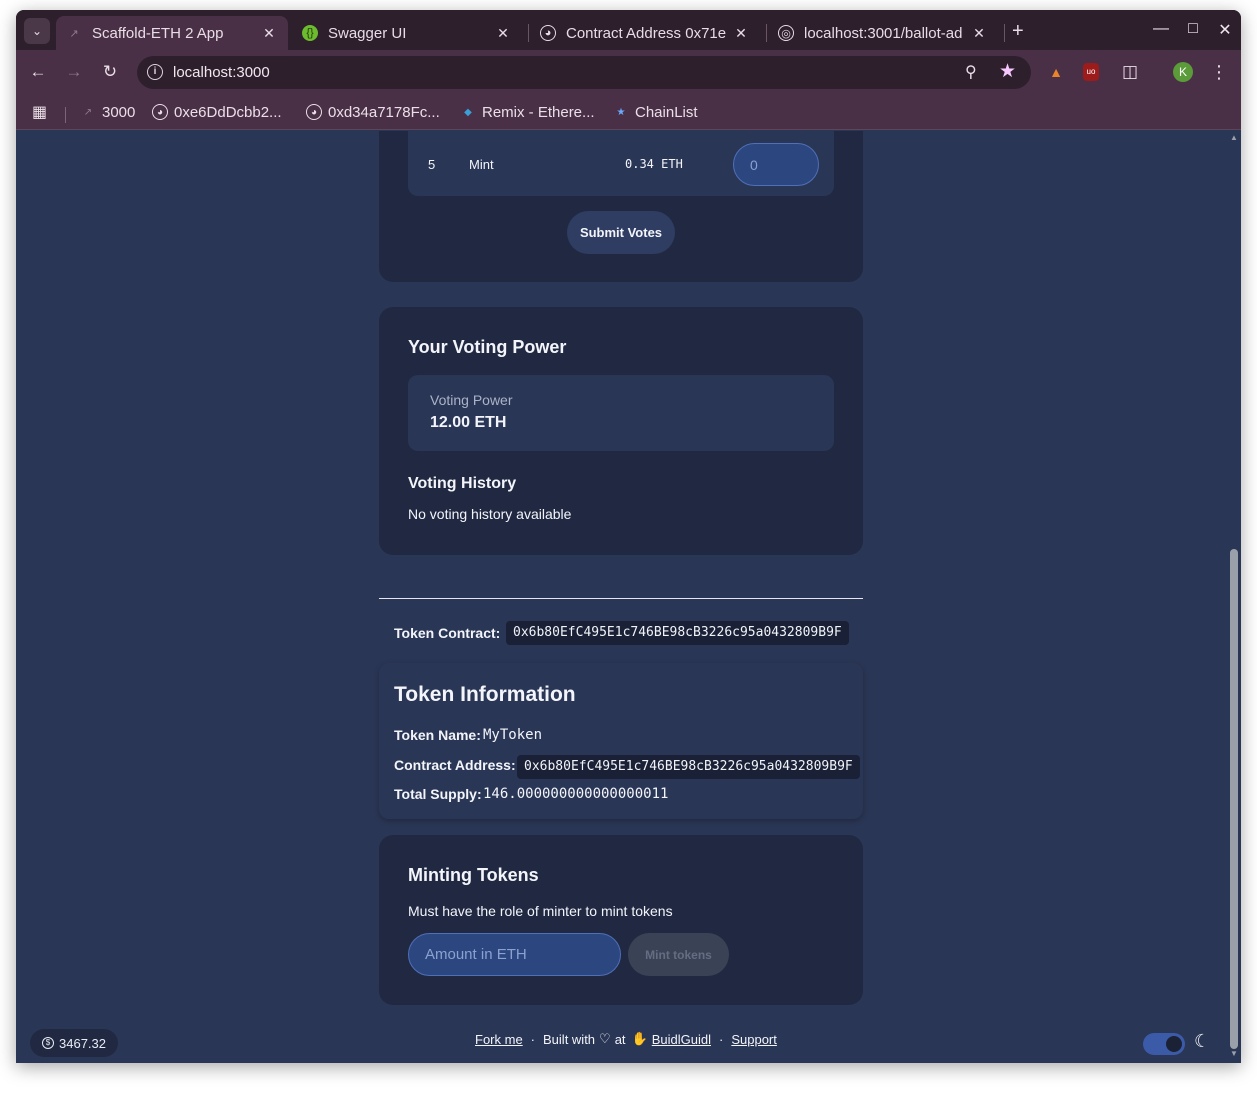  I want to click on tab-scaffold-eth: ↗ Scaffold-ETH 2 App ✕, so click(172, 33).